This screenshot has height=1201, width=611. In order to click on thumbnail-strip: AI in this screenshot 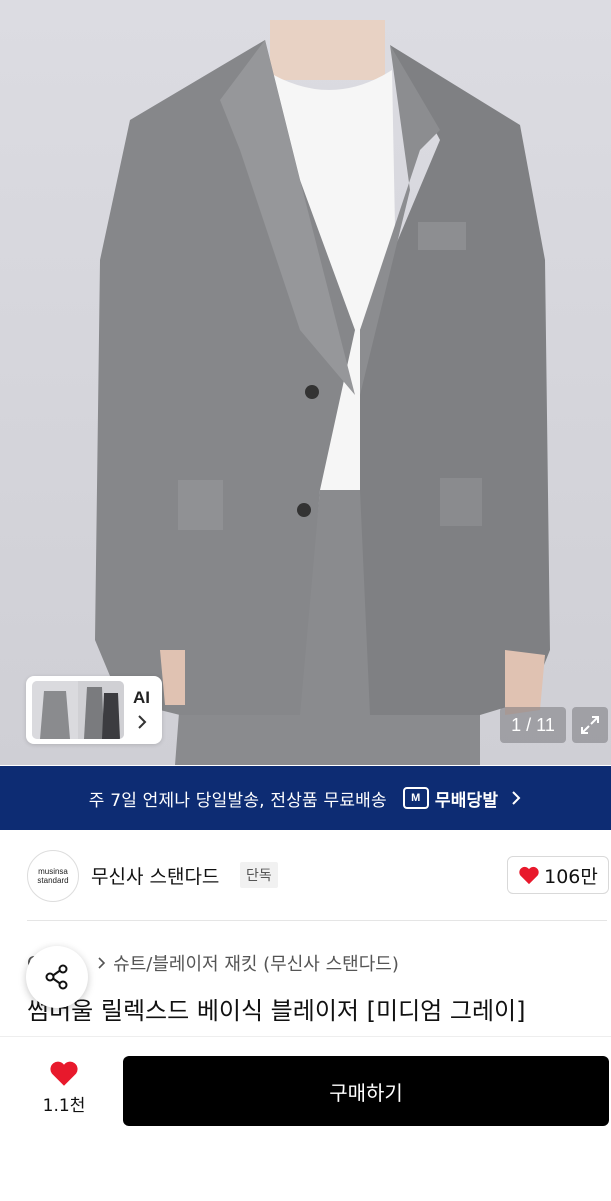, I will do `click(94, 710)`.